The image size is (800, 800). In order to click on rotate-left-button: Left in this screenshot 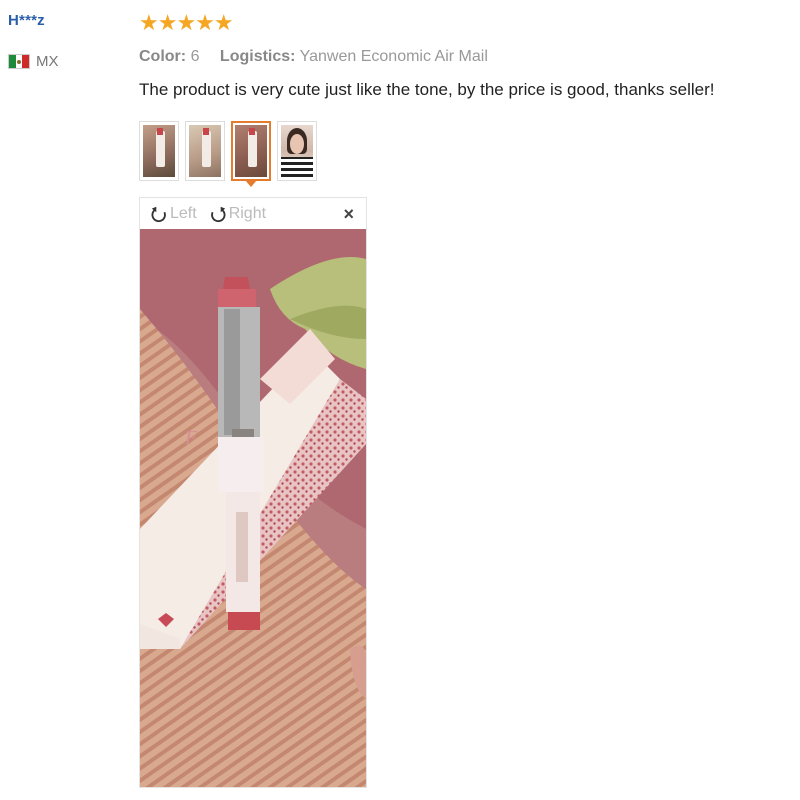, I will do `click(173, 214)`.